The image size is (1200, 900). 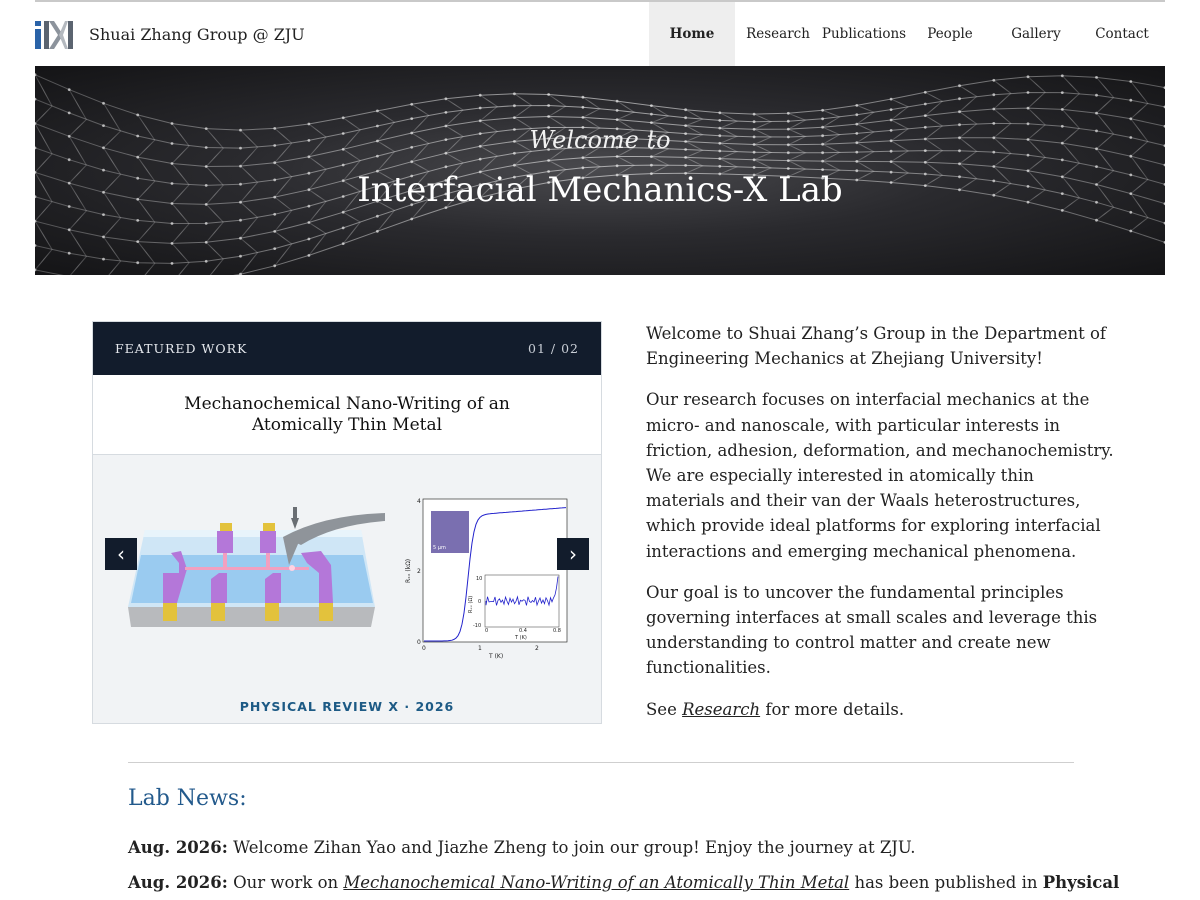 What do you see at coordinates (778, 34) in the screenshot?
I see `nav-research: Research` at bounding box center [778, 34].